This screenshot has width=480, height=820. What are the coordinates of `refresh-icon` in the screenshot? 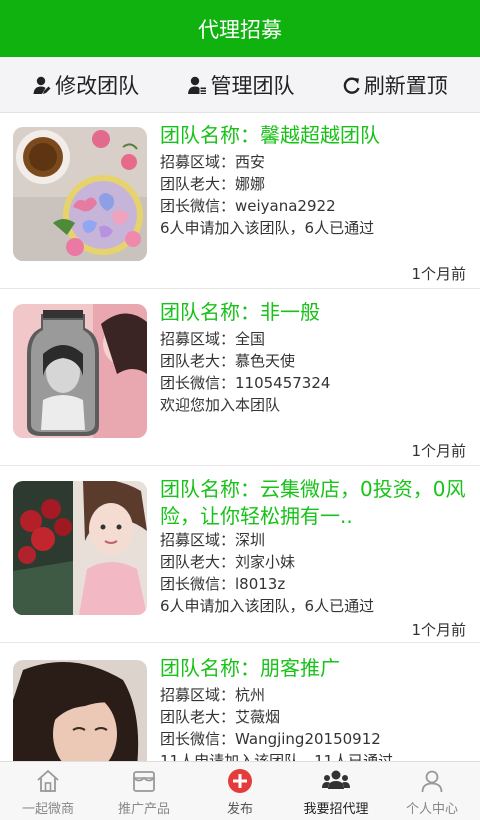 It's located at (351, 85).